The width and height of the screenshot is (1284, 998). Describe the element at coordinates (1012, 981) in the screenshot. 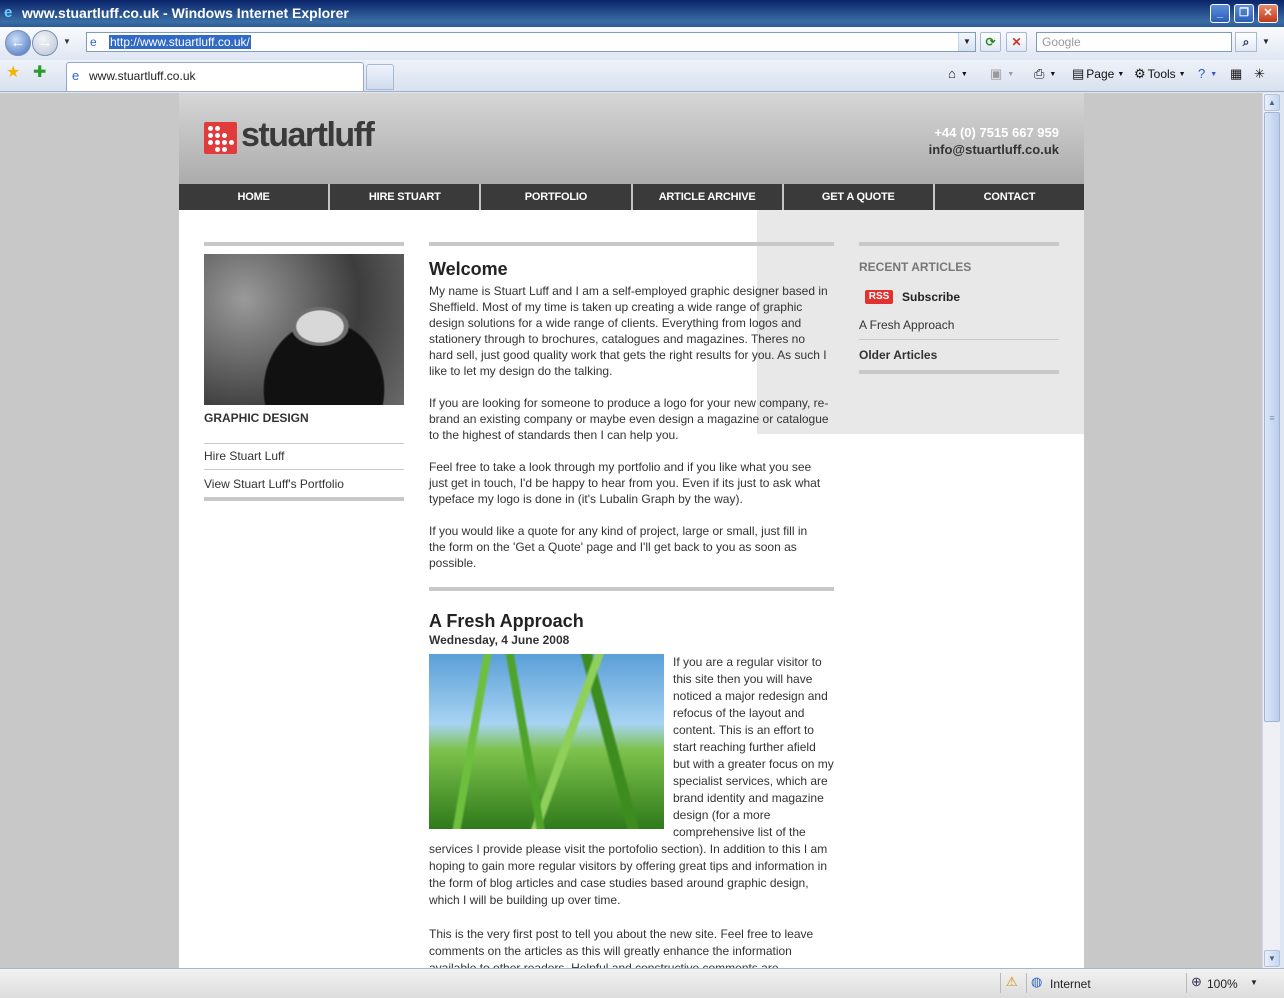

I see `protected-mode-icon: ⚠` at that location.